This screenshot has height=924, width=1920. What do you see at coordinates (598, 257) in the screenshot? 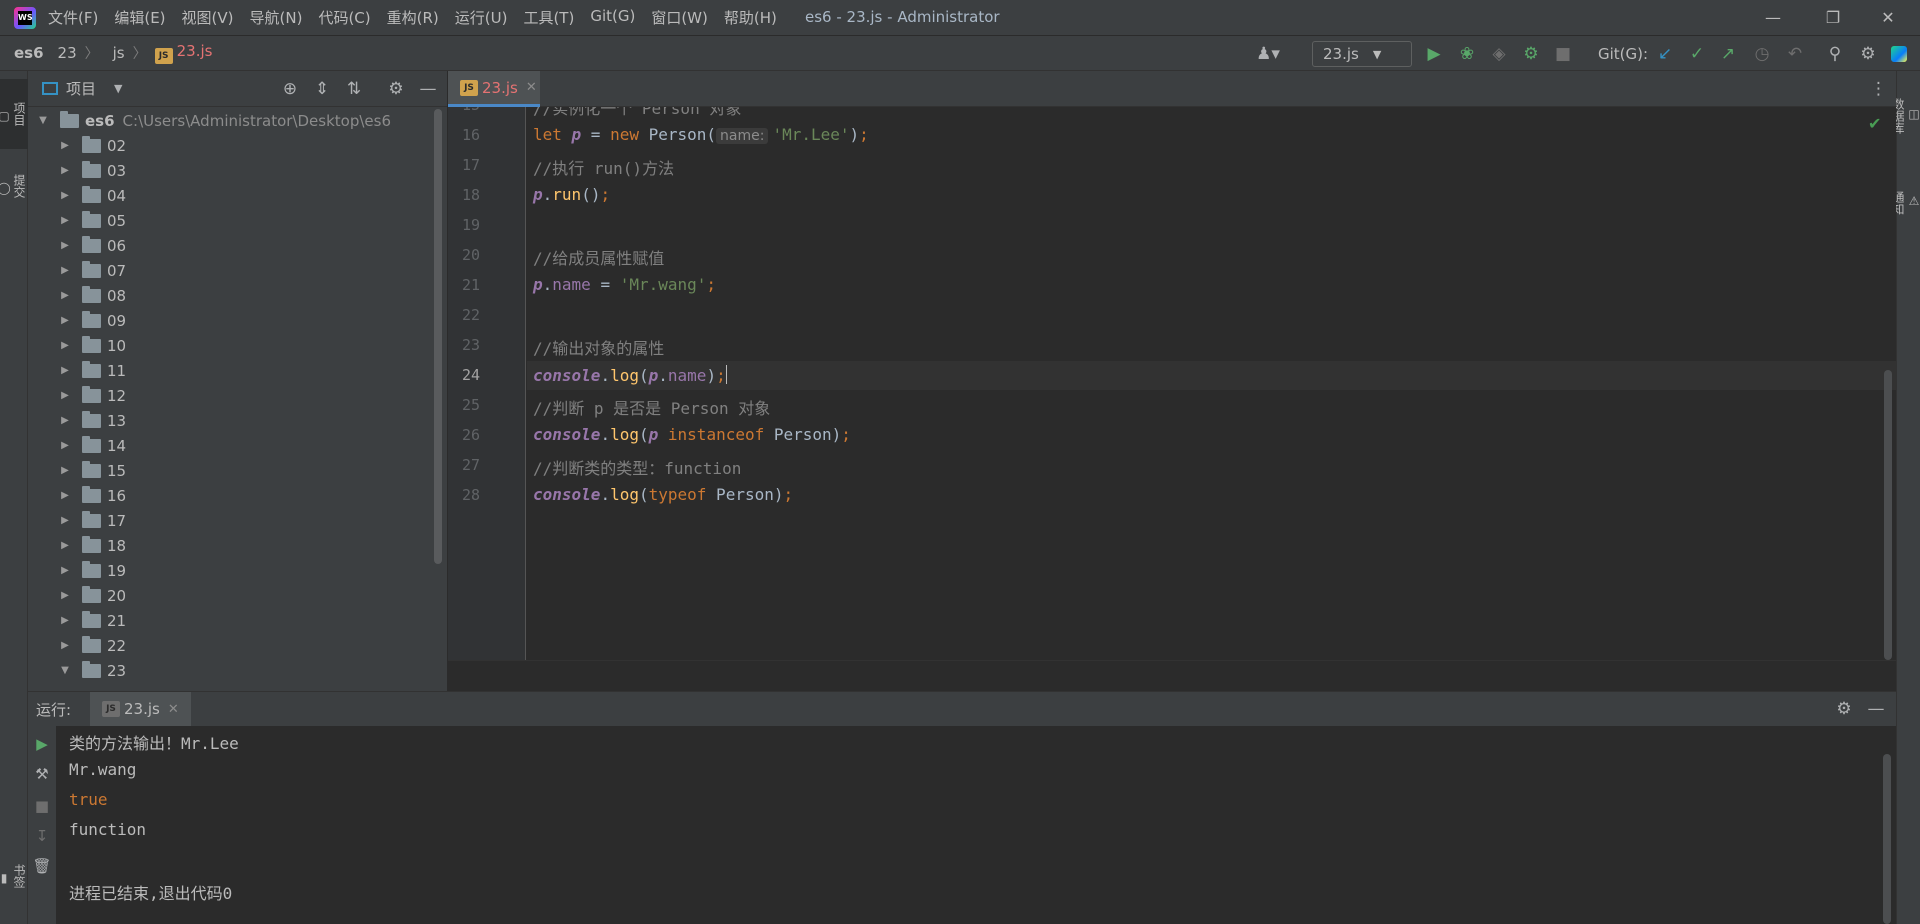
I see `code-line: //给成员属性赋值` at bounding box center [598, 257].